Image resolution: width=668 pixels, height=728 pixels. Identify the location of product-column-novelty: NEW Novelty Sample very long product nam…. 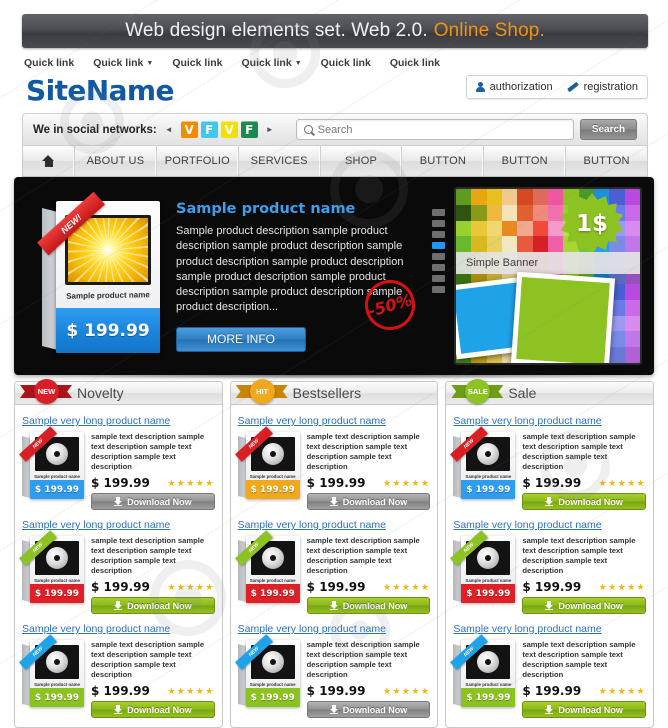
(118, 553).